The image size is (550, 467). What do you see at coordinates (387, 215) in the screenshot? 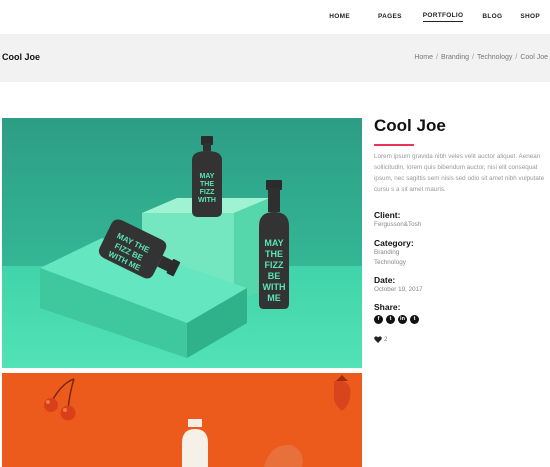
I see `client-label: Client:` at bounding box center [387, 215].